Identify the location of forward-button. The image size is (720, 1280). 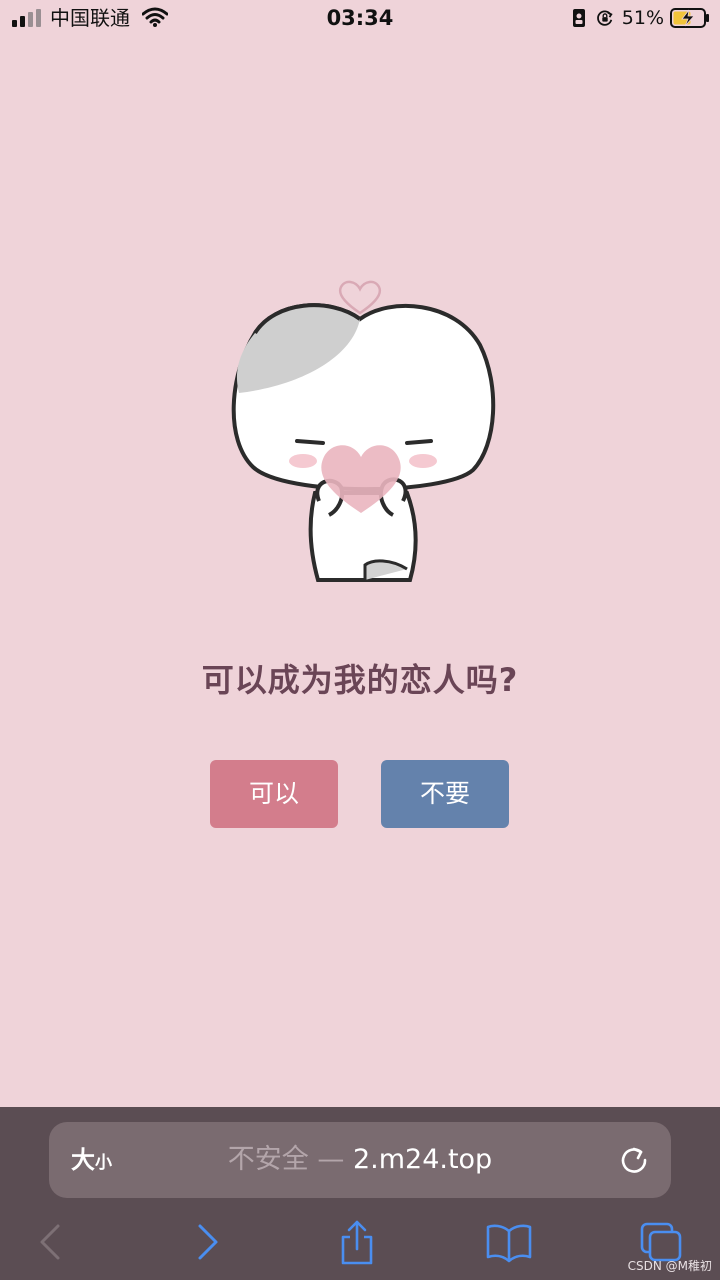
(207, 1242).